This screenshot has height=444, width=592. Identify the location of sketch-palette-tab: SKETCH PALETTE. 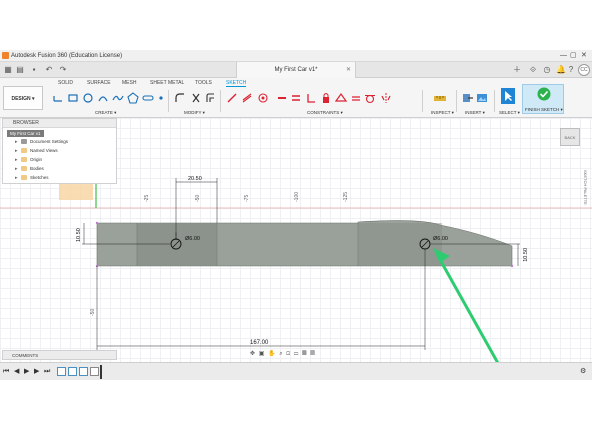
(585, 187).